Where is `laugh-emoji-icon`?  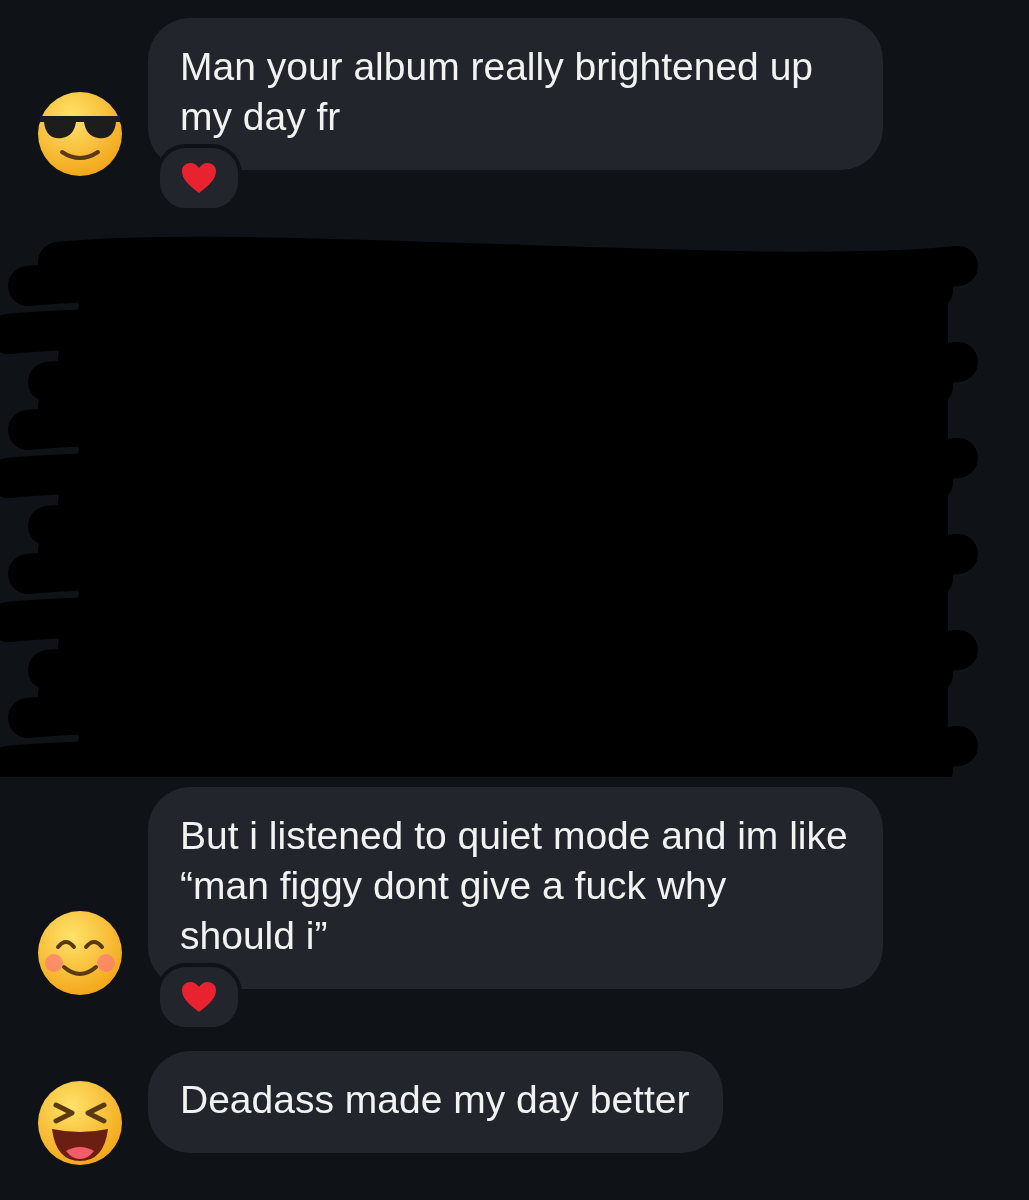 laugh-emoji-icon is located at coordinates (80, 1123).